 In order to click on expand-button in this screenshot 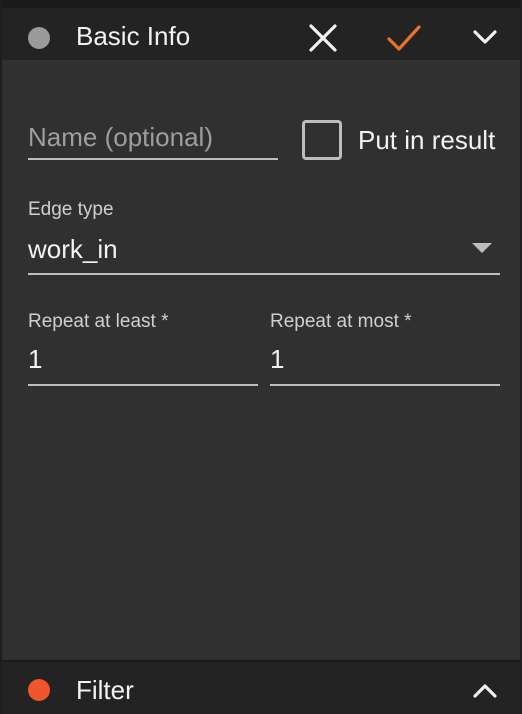, I will do `click(485, 691)`.